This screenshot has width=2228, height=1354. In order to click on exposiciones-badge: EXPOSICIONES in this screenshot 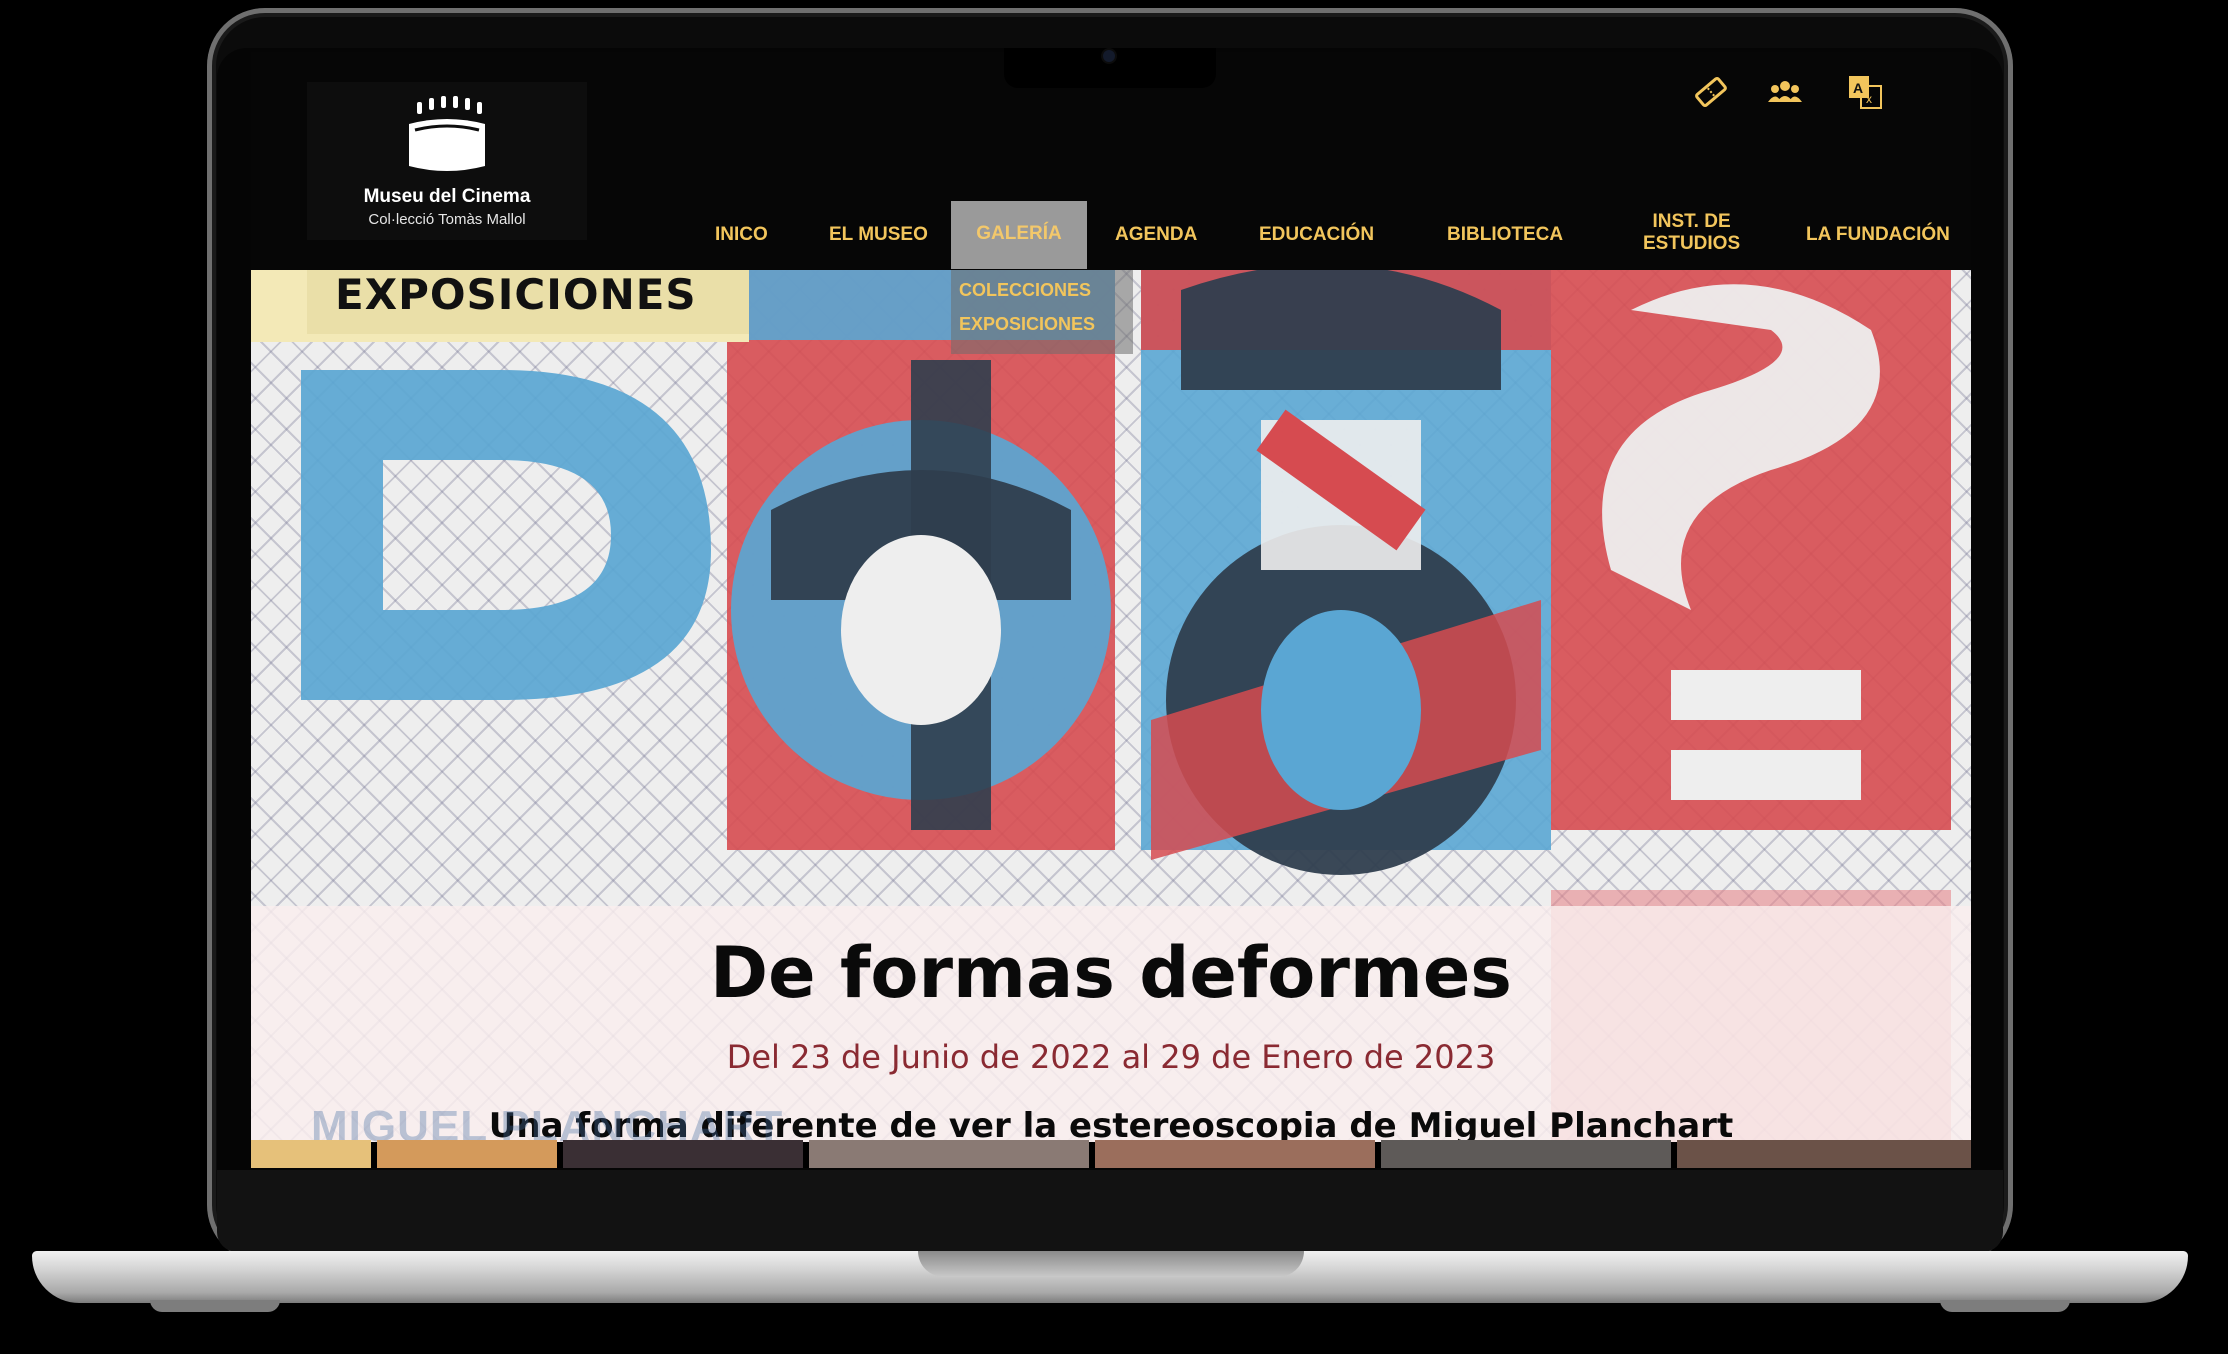, I will do `click(500, 306)`.